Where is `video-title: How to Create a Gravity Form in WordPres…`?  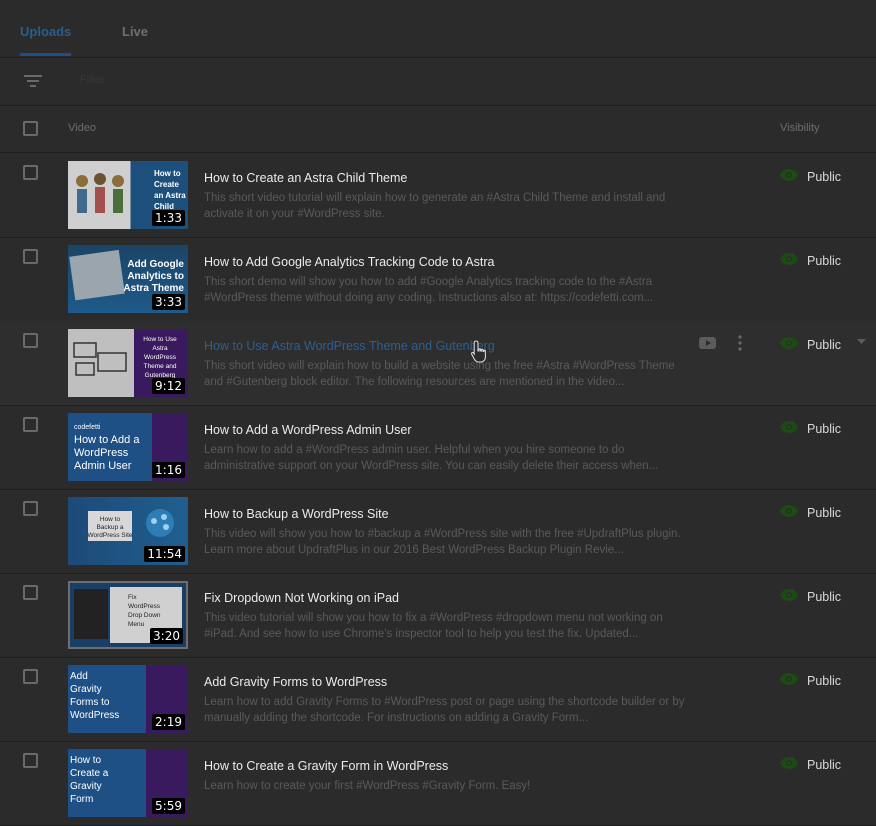
video-title: How to Create a Gravity Form in WordPres… is located at coordinates (326, 766).